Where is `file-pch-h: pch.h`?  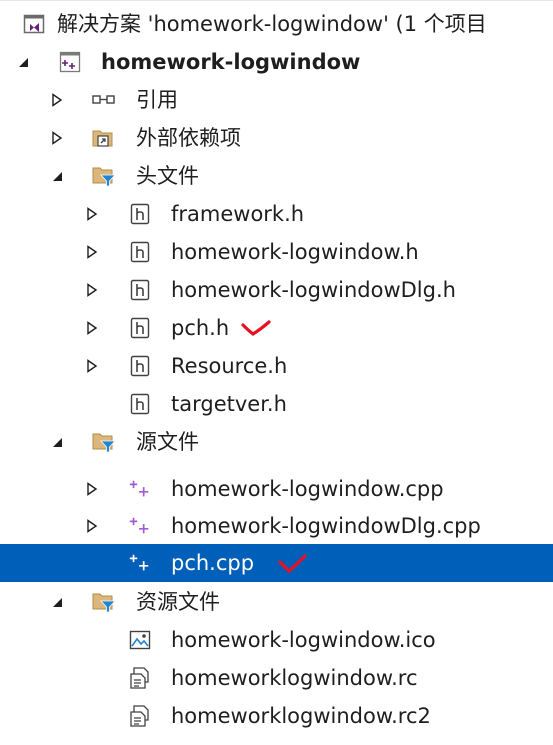 file-pch-h: pch.h is located at coordinates (276, 328).